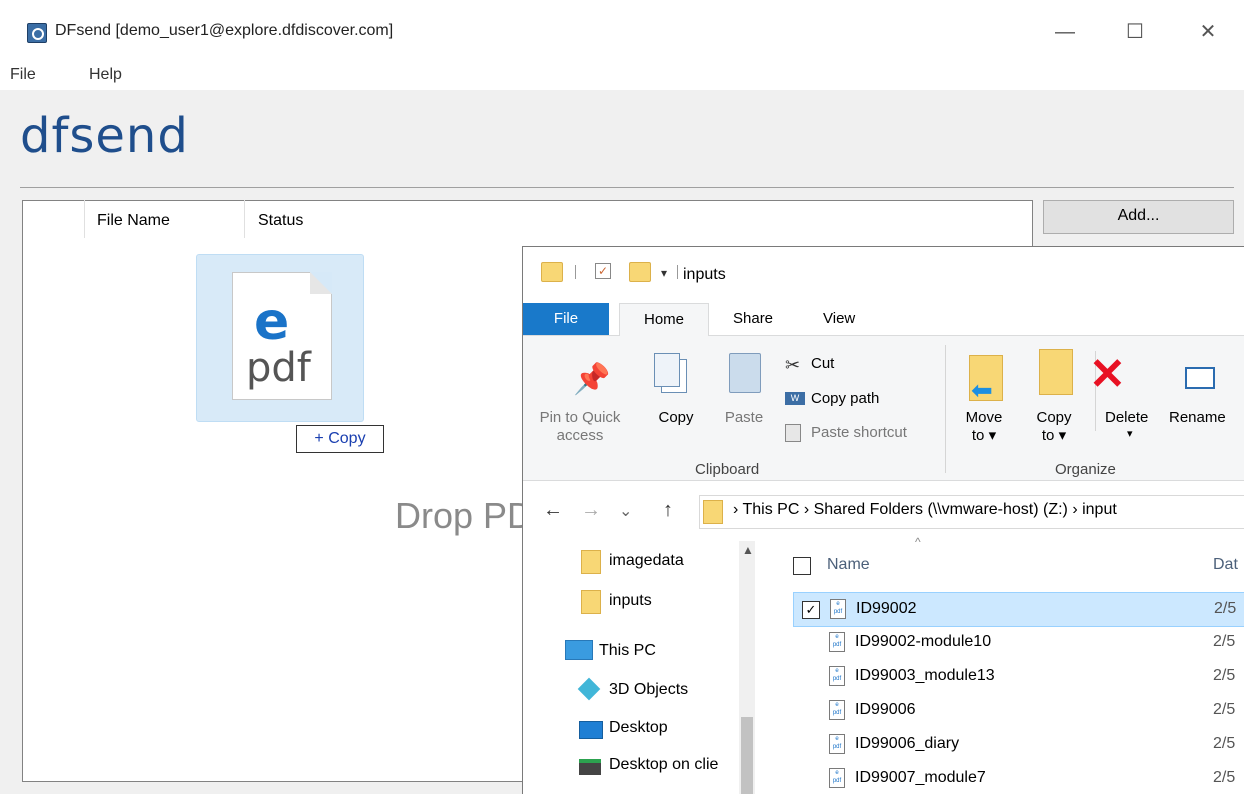  I want to click on tab-view: View, so click(839, 319).